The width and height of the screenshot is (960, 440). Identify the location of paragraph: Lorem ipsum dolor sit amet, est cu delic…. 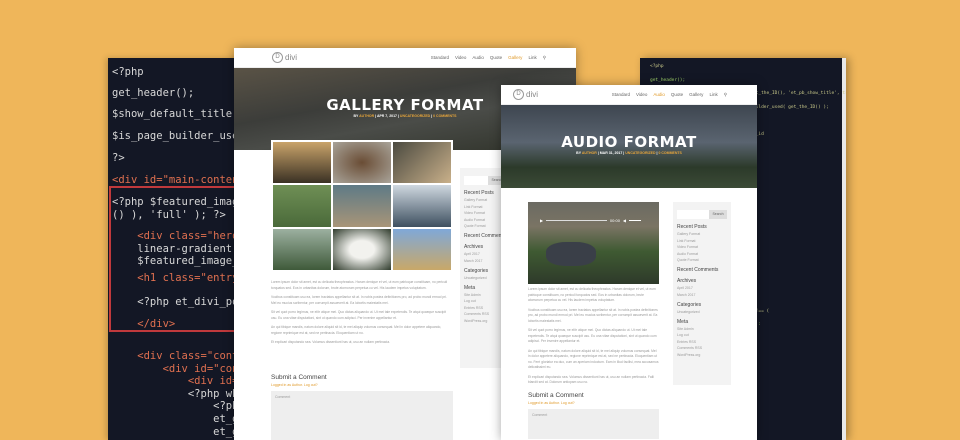
(592, 294).